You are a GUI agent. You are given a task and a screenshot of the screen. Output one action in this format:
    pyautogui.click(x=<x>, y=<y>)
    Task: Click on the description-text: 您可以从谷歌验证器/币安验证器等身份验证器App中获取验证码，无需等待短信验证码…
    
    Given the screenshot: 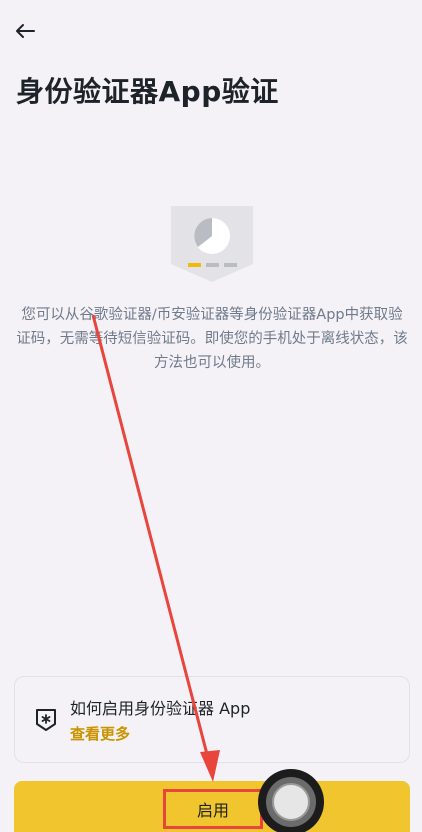 What is the action you would take?
    pyautogui.click(x=212, y=339)
    